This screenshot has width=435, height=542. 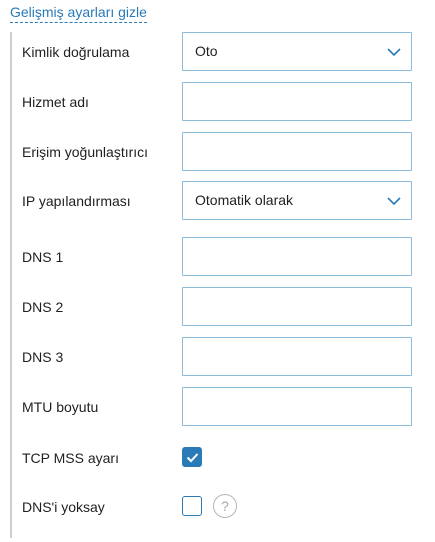 I want to click on hide-advanced-settings-link: Gelişmiş ayarları gizle, so click(x=78, y=13).